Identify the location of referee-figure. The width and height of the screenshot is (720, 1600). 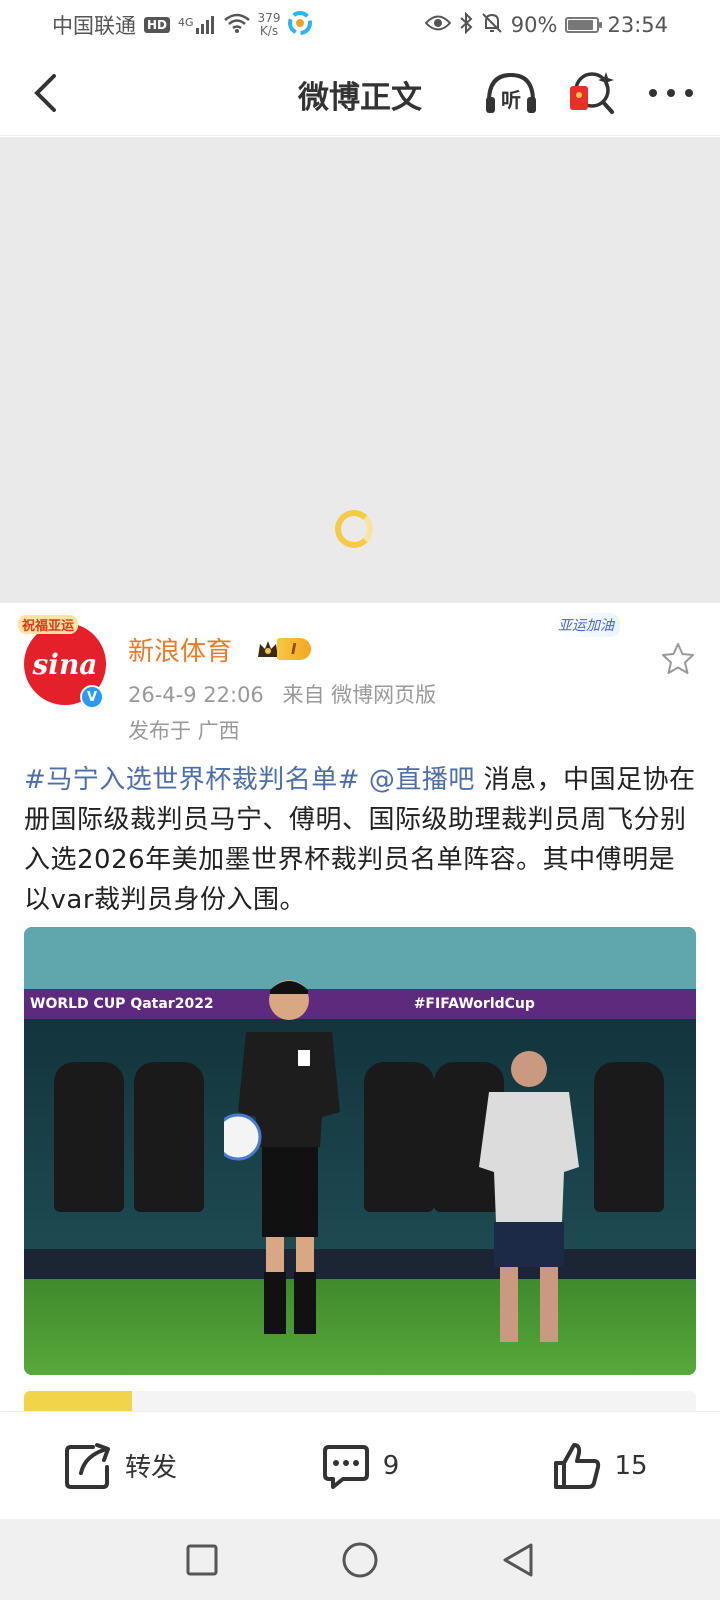
(282, 1157).